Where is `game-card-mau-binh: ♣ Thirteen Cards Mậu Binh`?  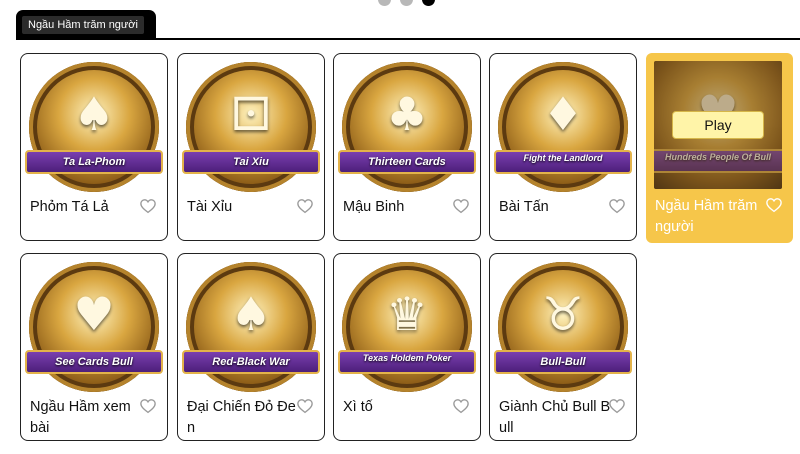
game-card-mau-binh: ♣ Thirteen Cards Mậu Binh is located at coordinates (407, 147).